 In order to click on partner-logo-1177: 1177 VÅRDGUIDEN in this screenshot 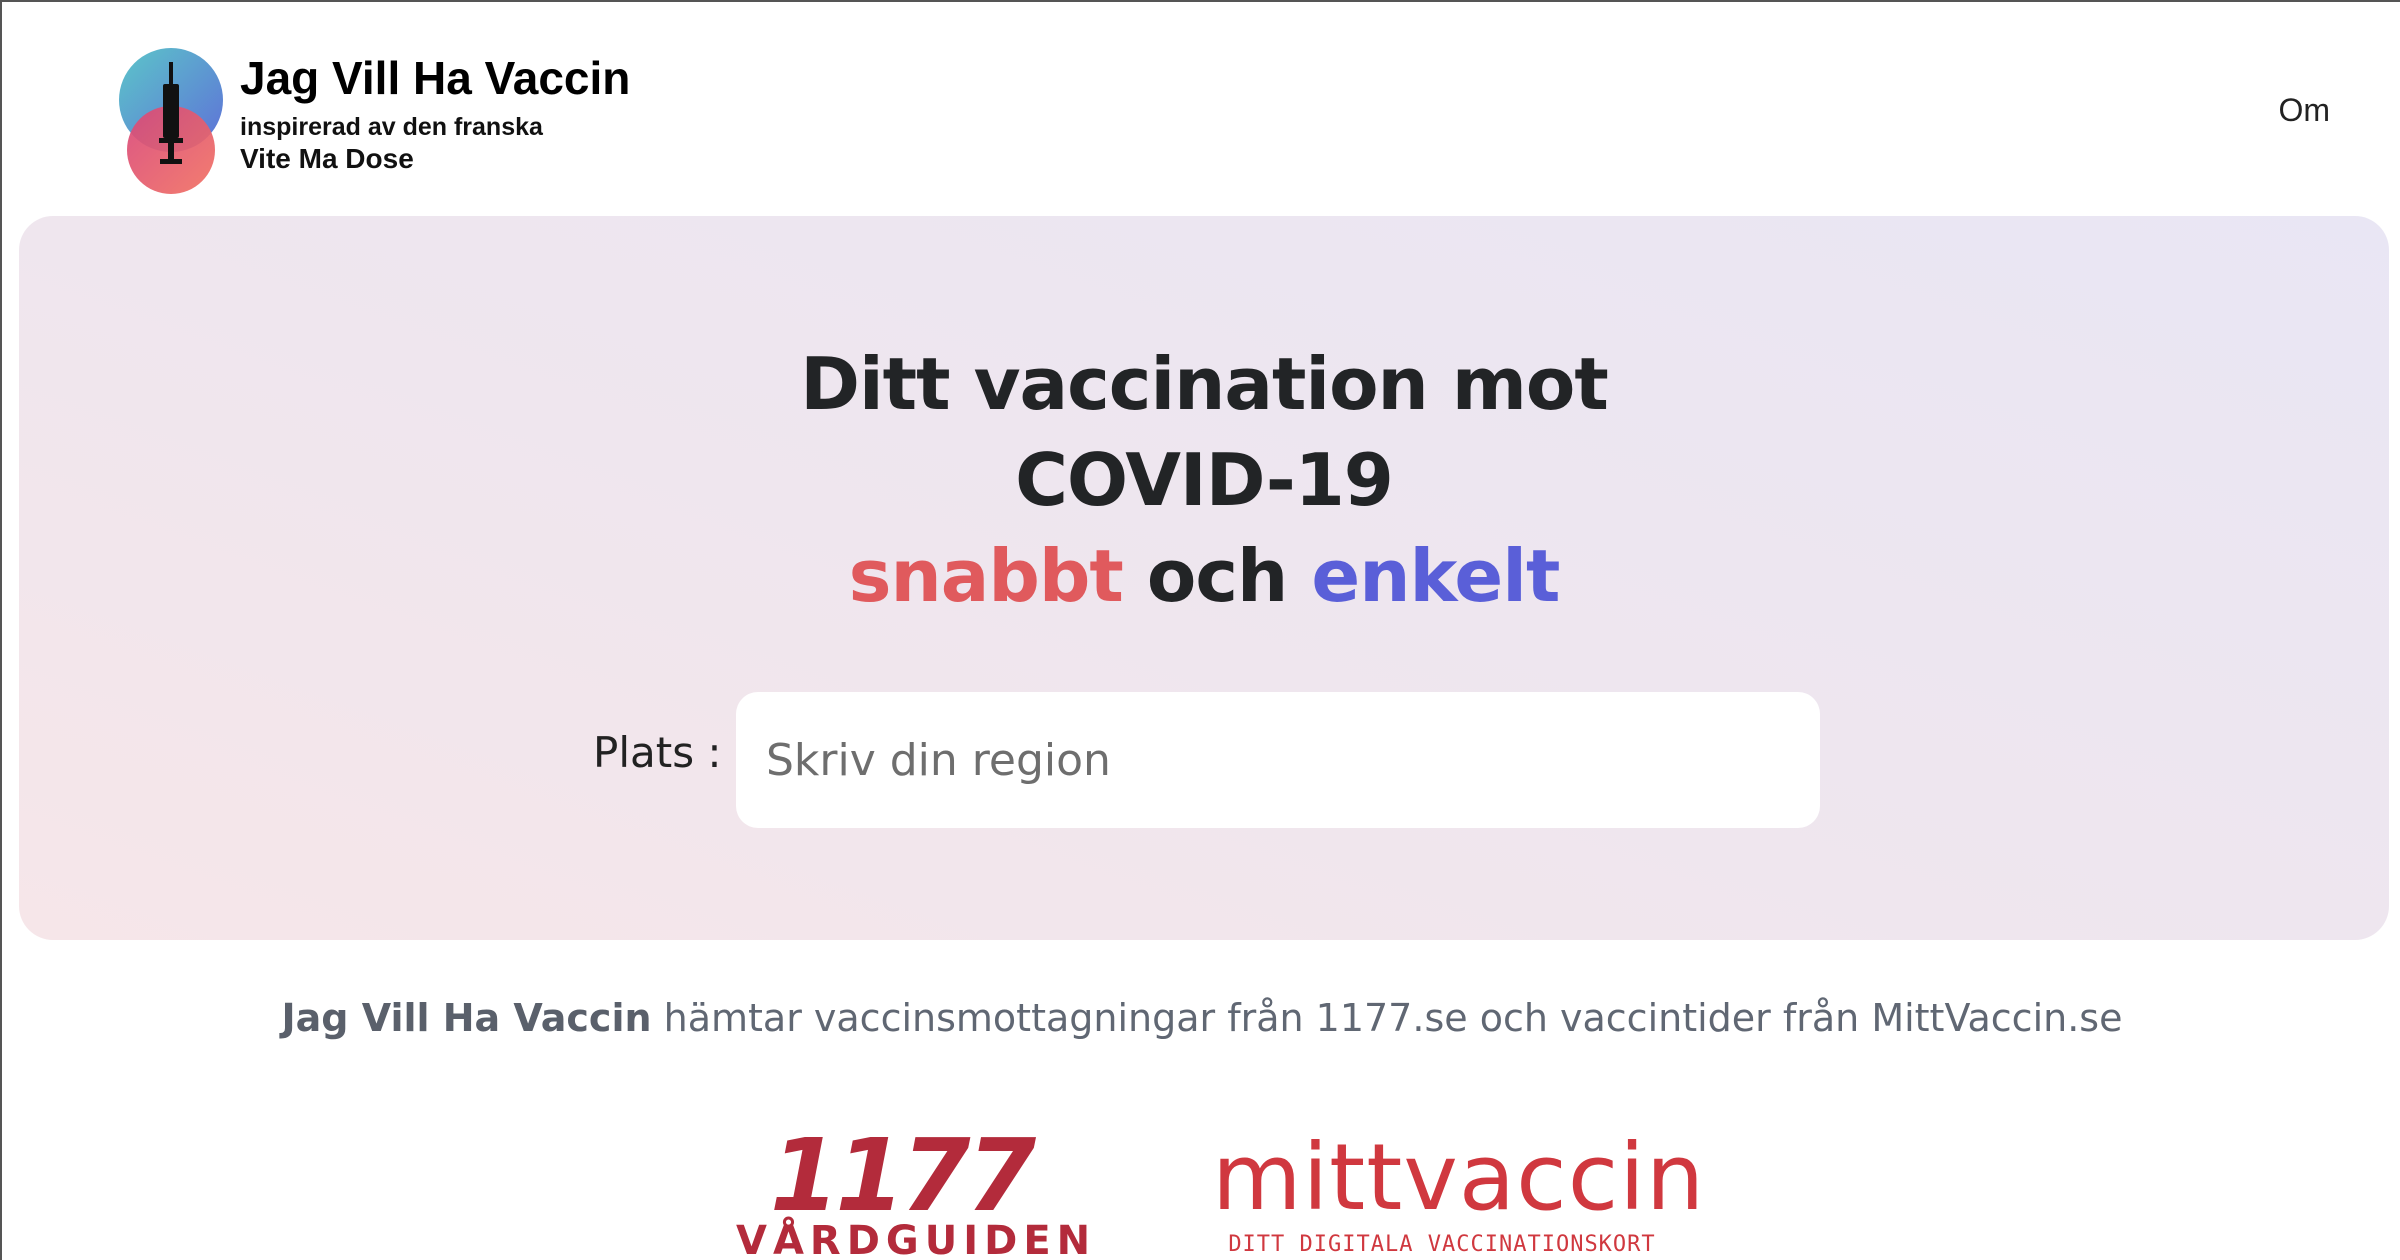, I will do `click(916, 1193)`.